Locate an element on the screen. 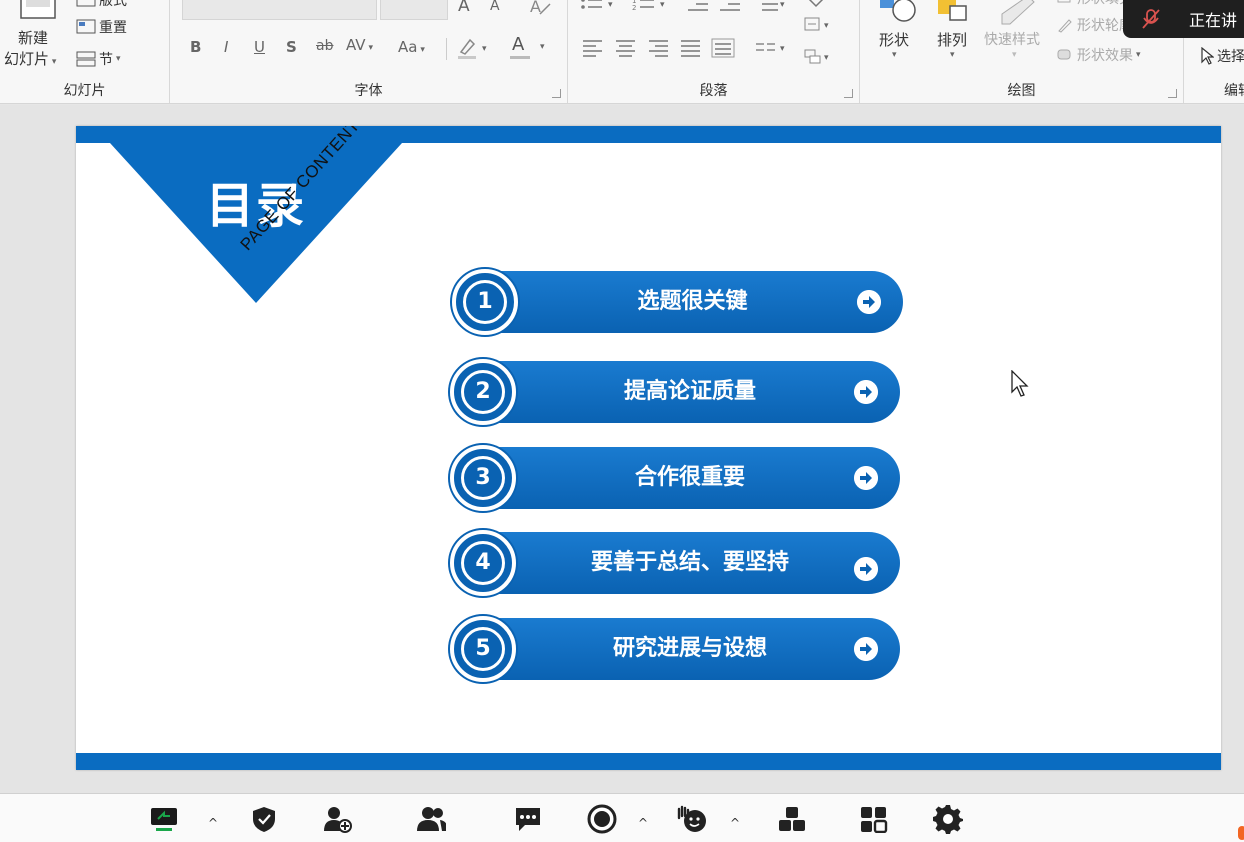 Image resolution: width=1244 pixels, height=842 pixels. share-screen-icon is located at coordinates (164, 819).